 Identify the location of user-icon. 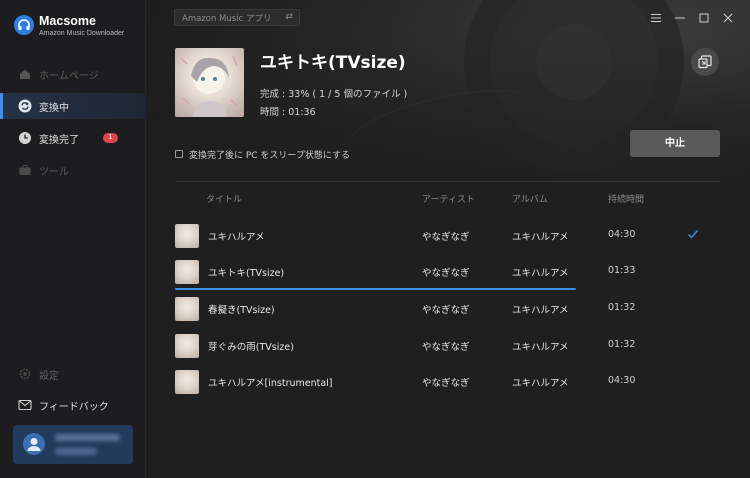
(34, 444).